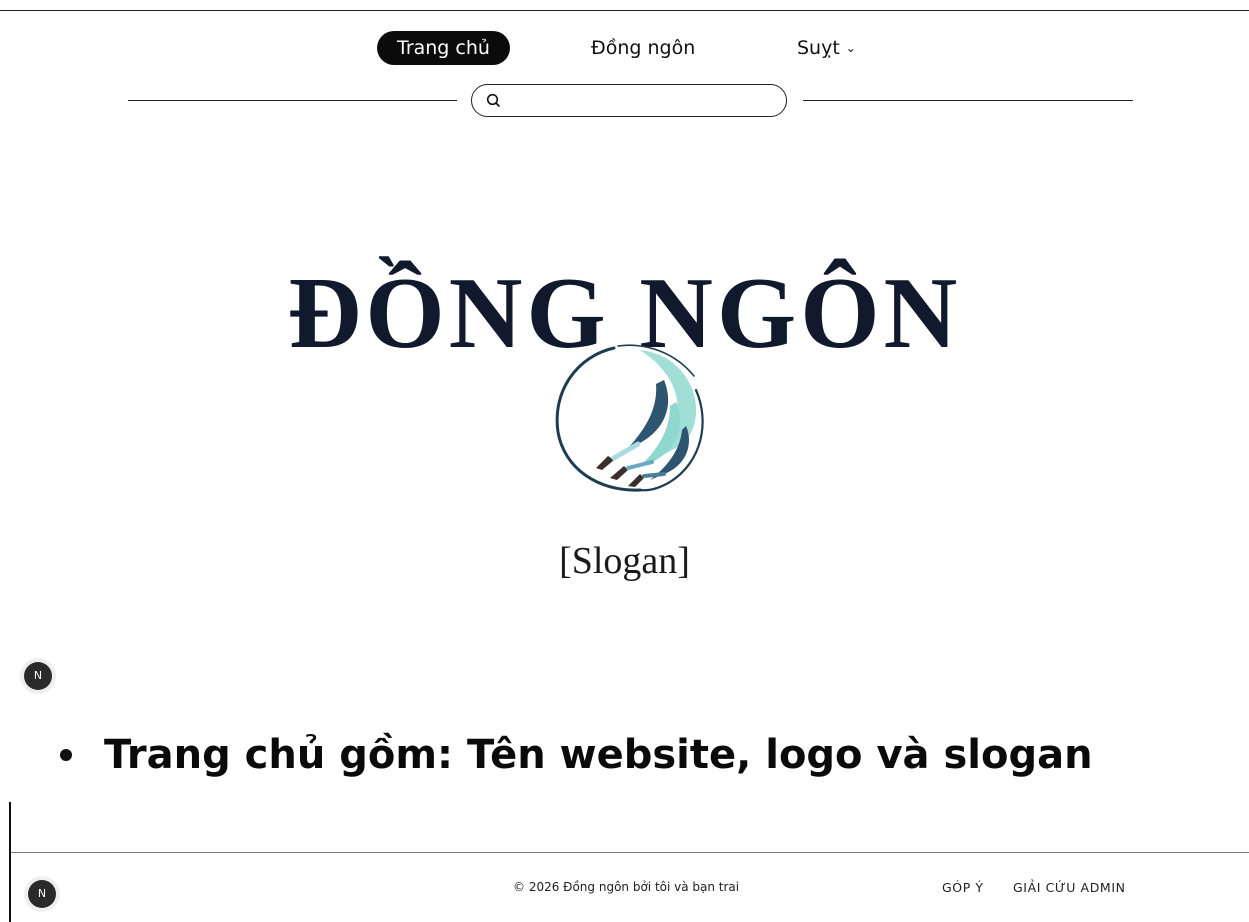 The height and width of the screenshot is (922, 1249). What do you see at coordinates (624, 561) in the screenshot?
I see `site-slogan: [Slogan]` at bounding box center [624, 561].